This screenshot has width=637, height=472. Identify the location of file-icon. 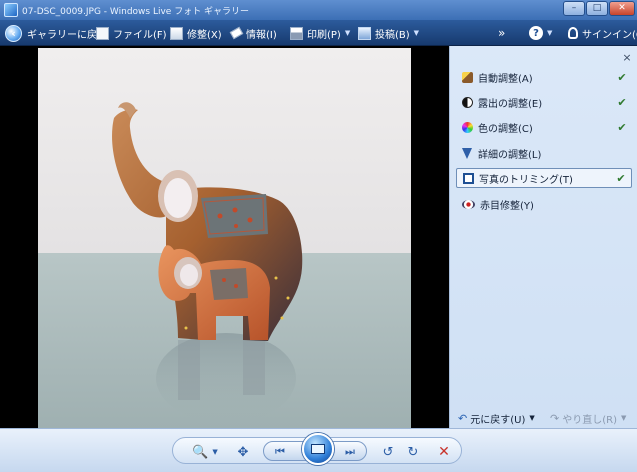
(102, 33).